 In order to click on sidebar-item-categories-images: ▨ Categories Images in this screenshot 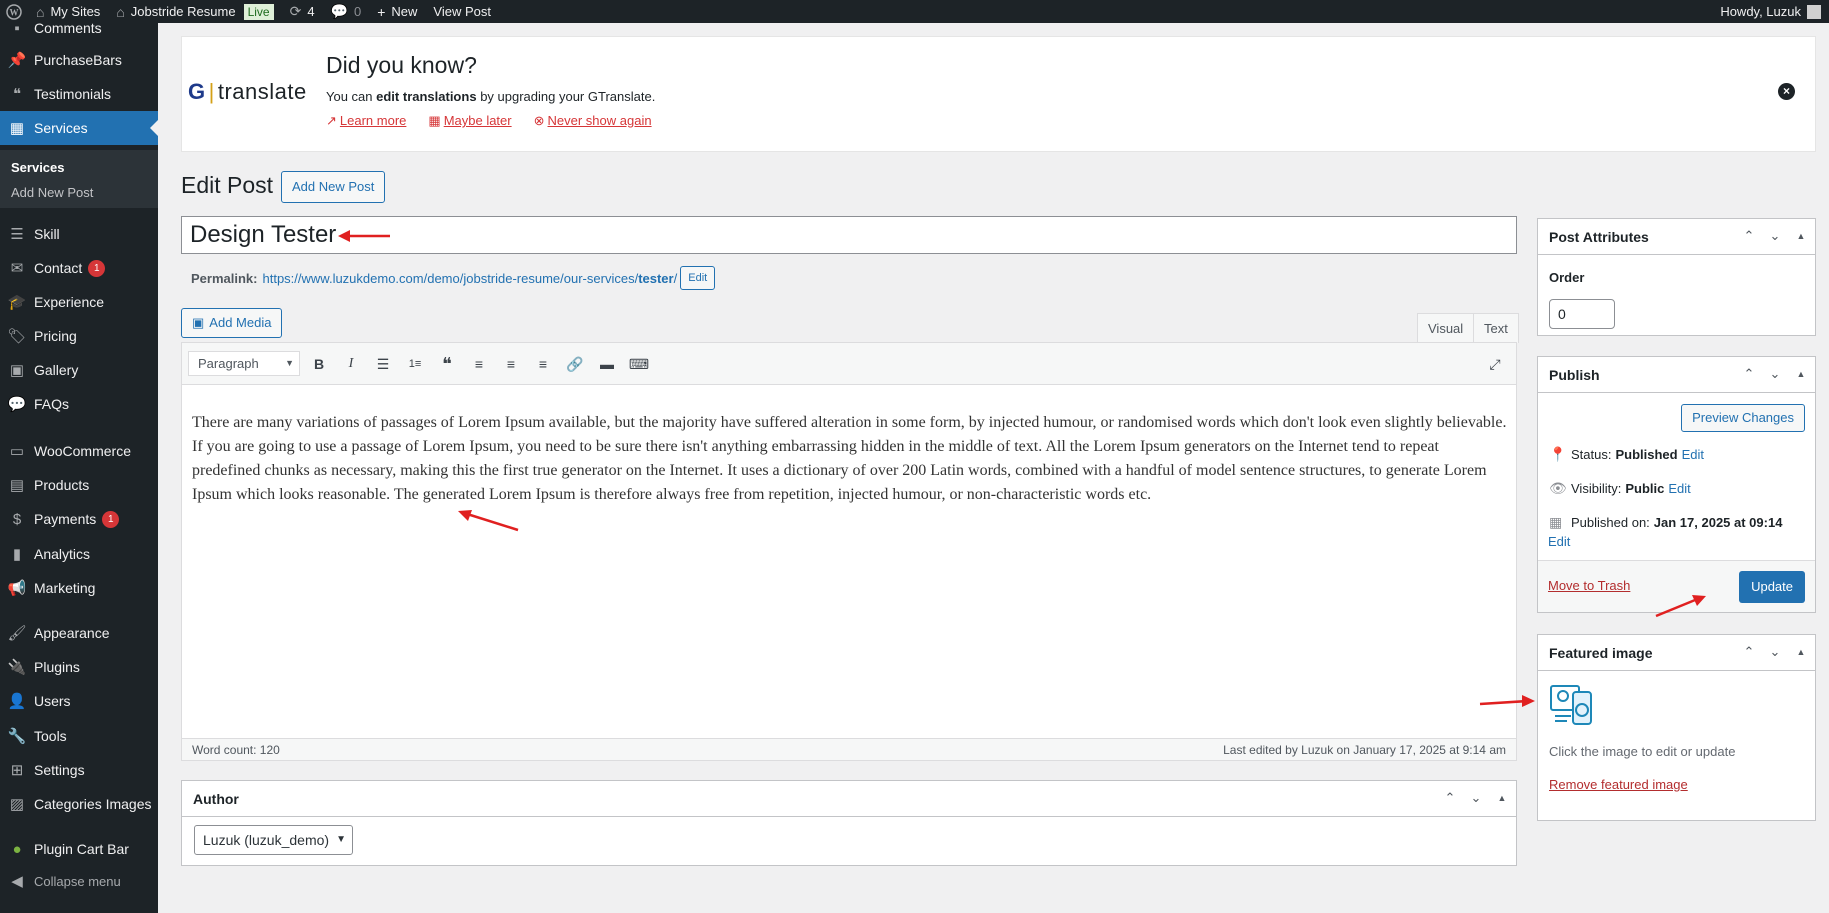, I will do `click(79, 804)`.